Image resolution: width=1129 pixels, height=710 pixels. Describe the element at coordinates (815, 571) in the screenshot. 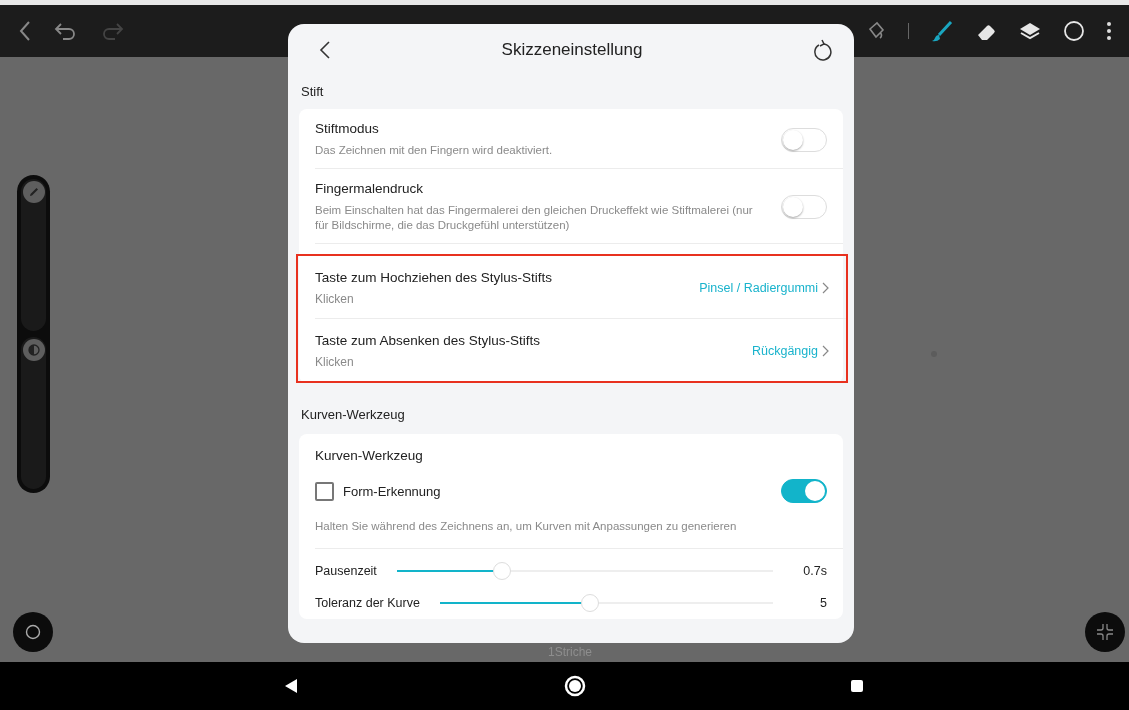

I see `slider-value: 0.7s` at that location.